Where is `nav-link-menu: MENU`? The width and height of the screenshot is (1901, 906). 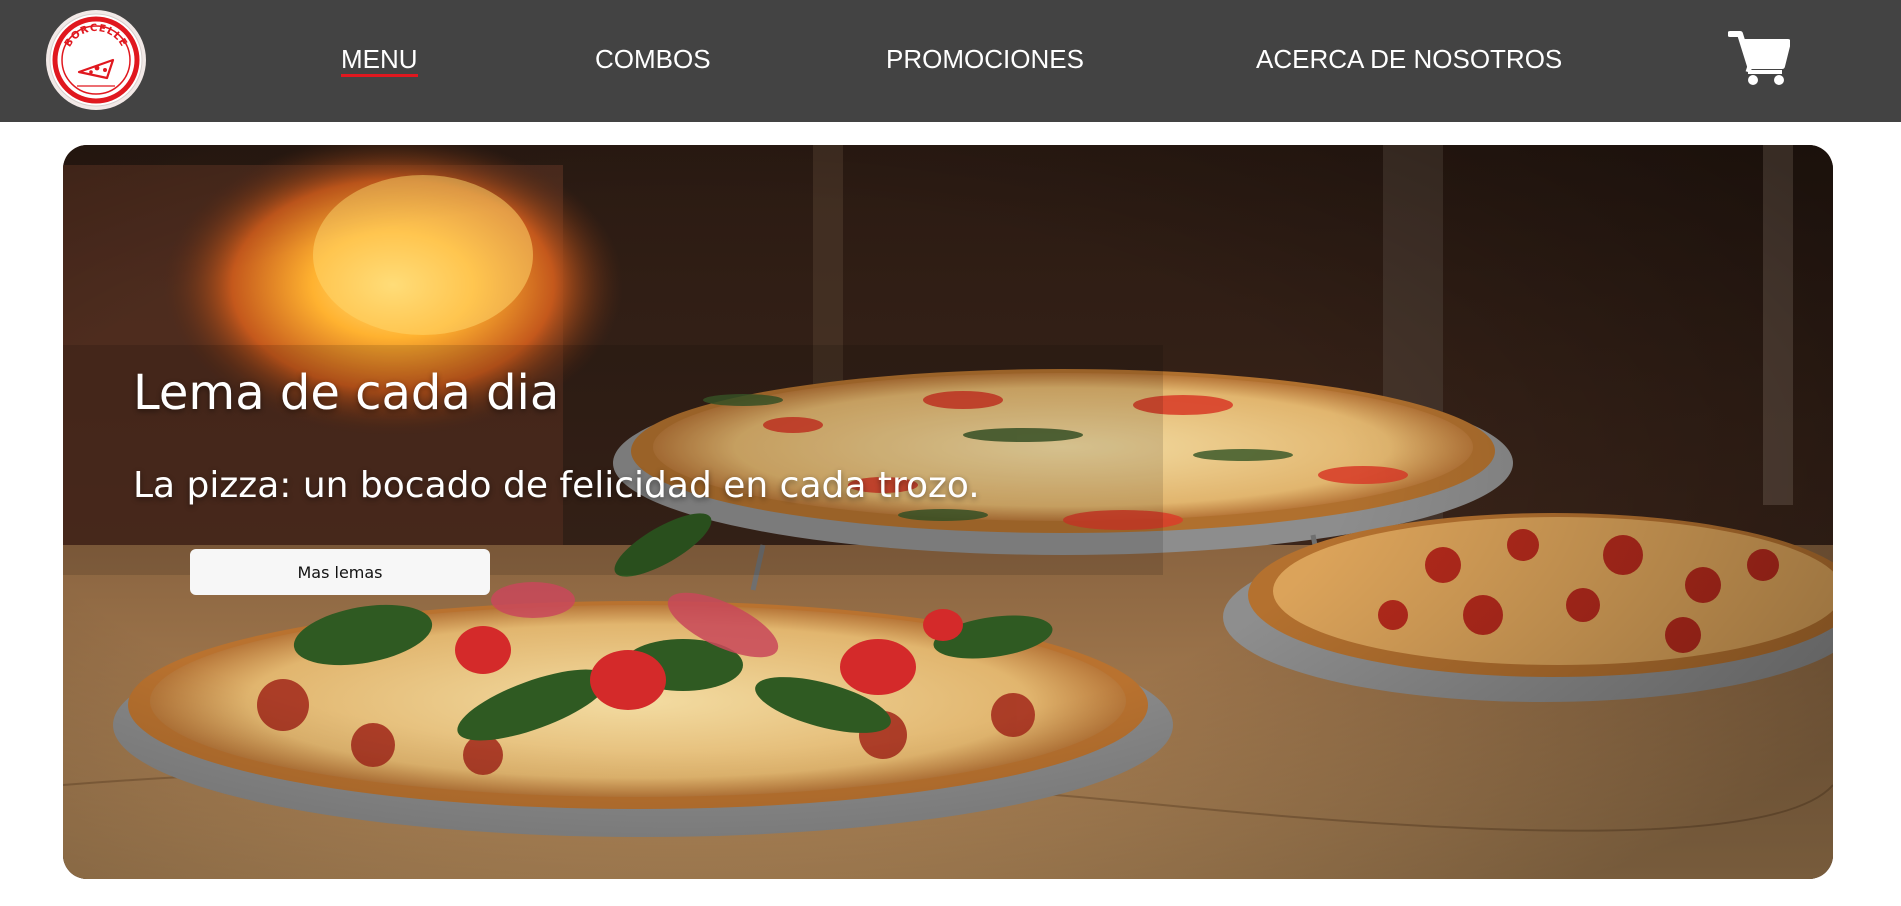
nav-link-menu: MENU is located at coordinates (379, 60).